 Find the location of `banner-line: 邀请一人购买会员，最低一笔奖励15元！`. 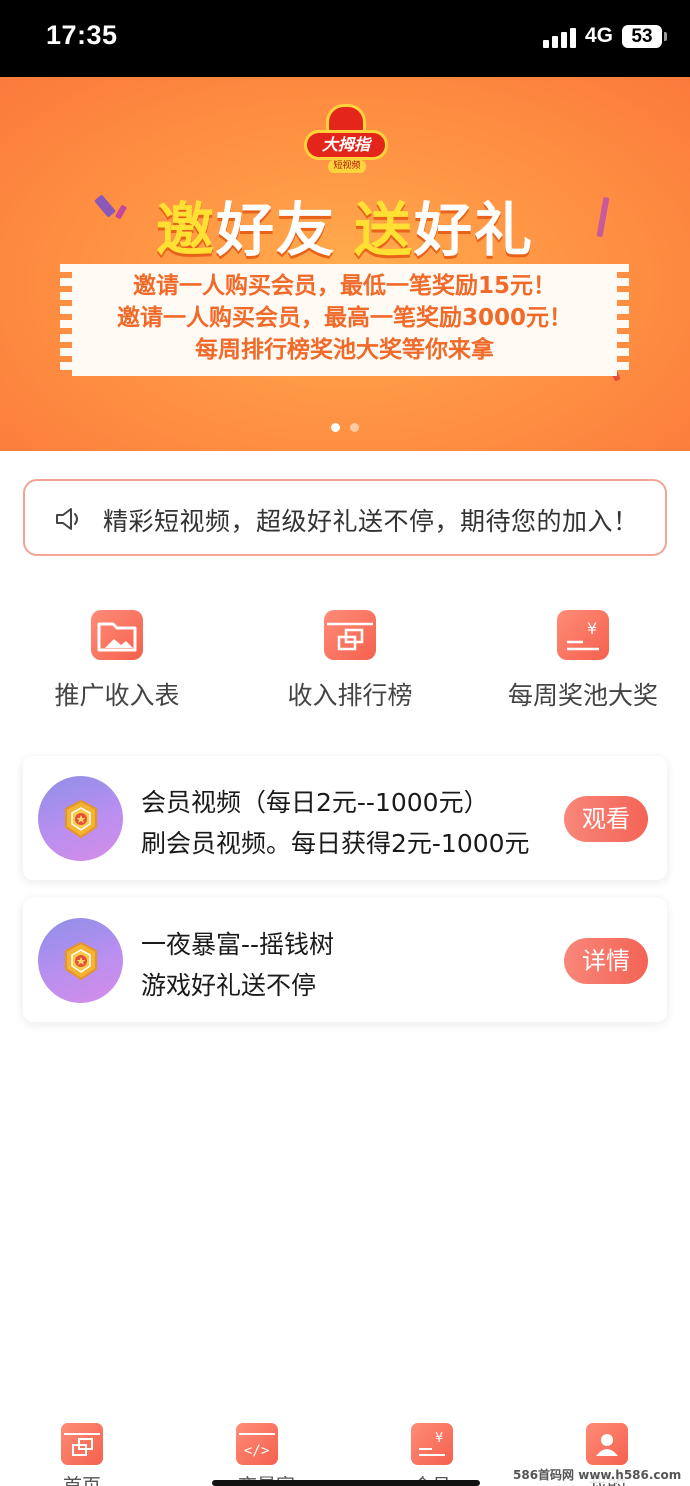

banner-line: 邀请一人购买会员，最低一笔奖励15元！ is located at coordinates (344, 286).